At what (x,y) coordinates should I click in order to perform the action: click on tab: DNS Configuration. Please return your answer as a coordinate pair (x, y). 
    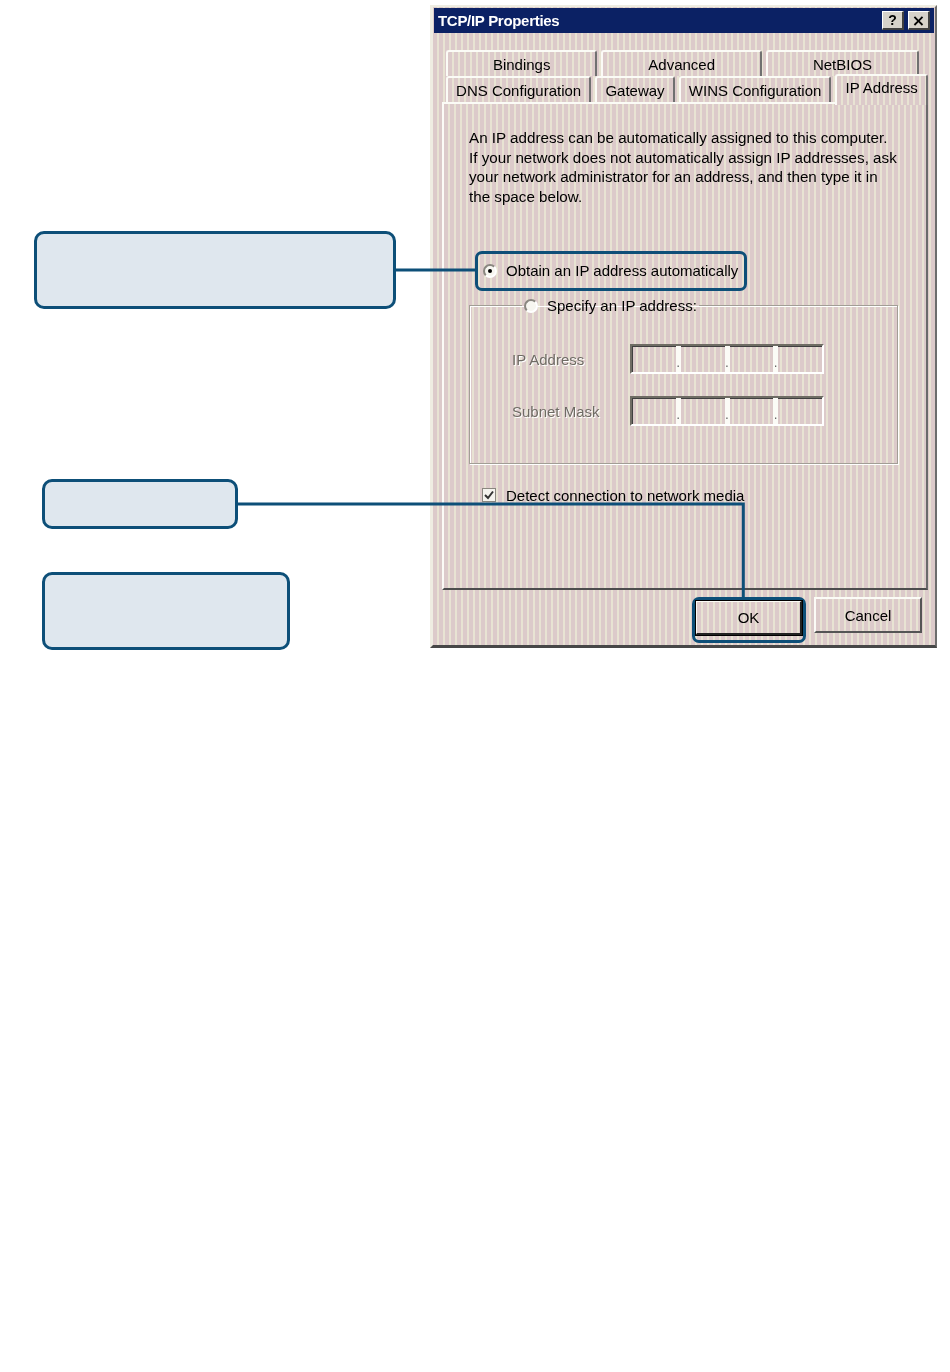
    Looking at the image, I should click on (519, 89).